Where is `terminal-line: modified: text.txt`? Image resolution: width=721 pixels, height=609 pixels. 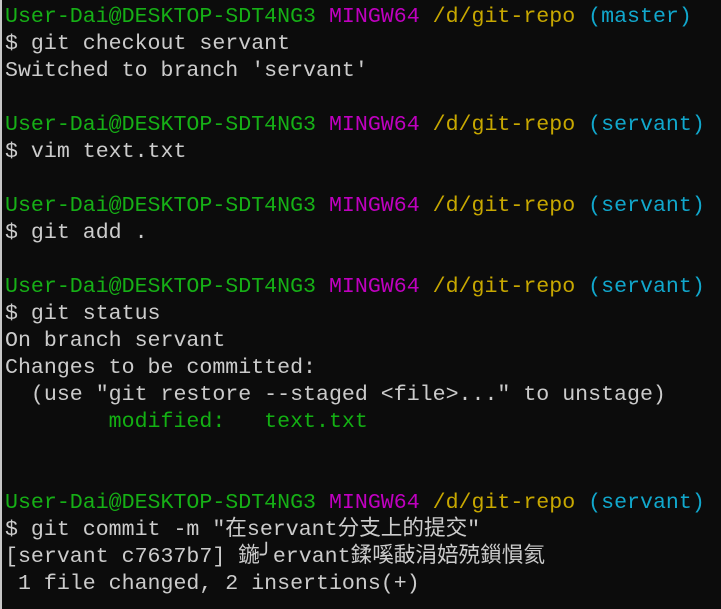 terminal-line: modified: text.txt is located at coordinates (362, 422).